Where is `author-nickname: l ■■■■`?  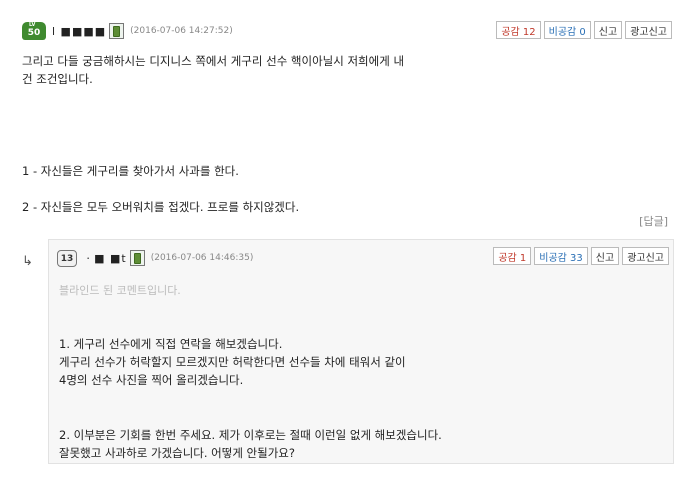 author-nickname: l ■■■■ is located at coordinates (79, 31).